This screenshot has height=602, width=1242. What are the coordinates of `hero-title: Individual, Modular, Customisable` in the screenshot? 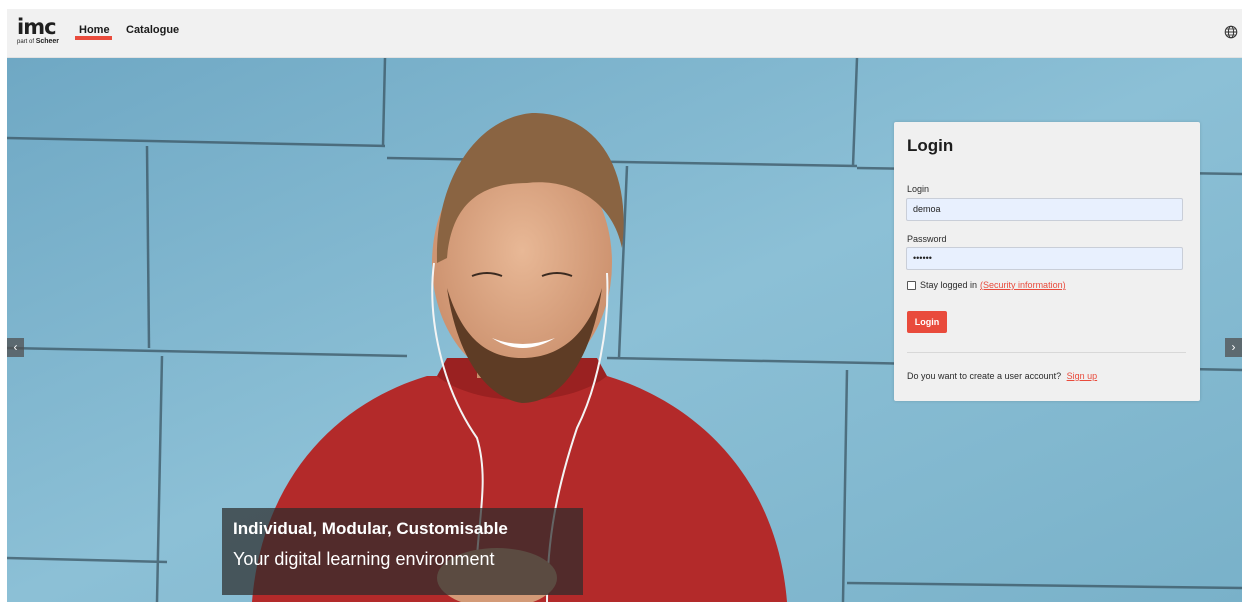 It's located at (370, 528).